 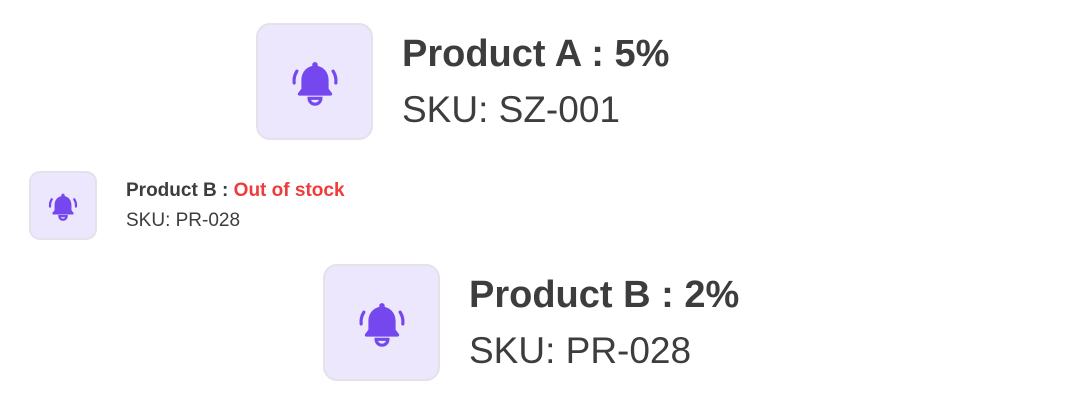 I want to click on stock-status: Out of stock, so click(x=289, y=190).